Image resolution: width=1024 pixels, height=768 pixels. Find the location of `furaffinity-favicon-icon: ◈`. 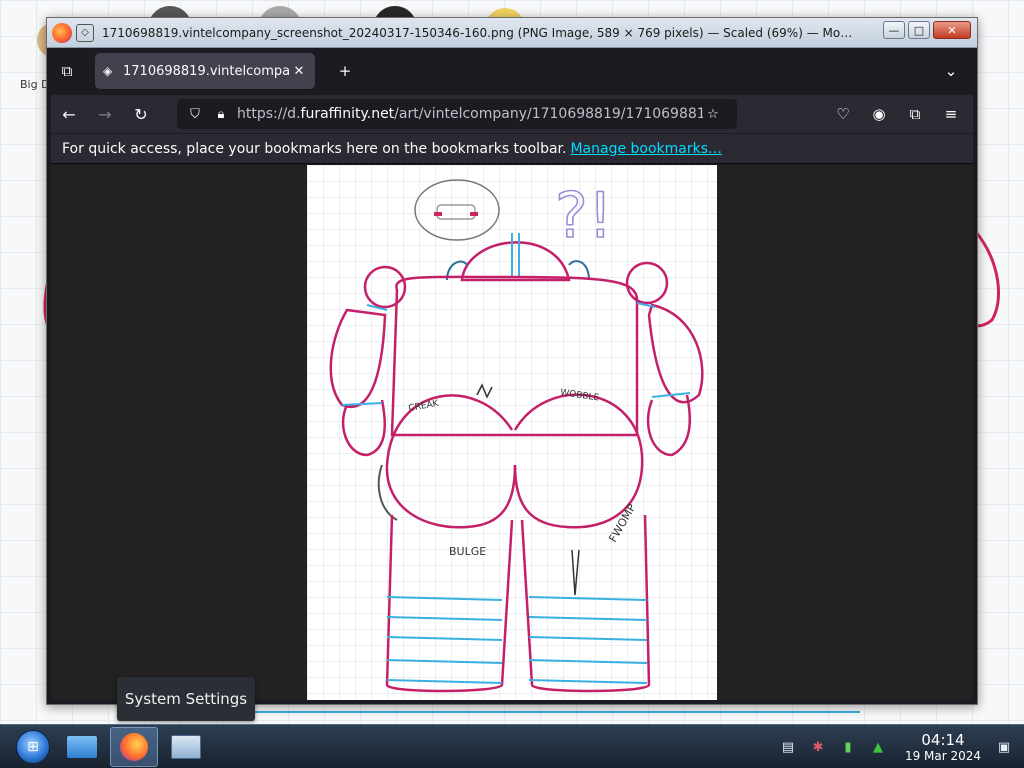

furaffinity-favicon-icon: ◈ is located at coordinates (108, 71).